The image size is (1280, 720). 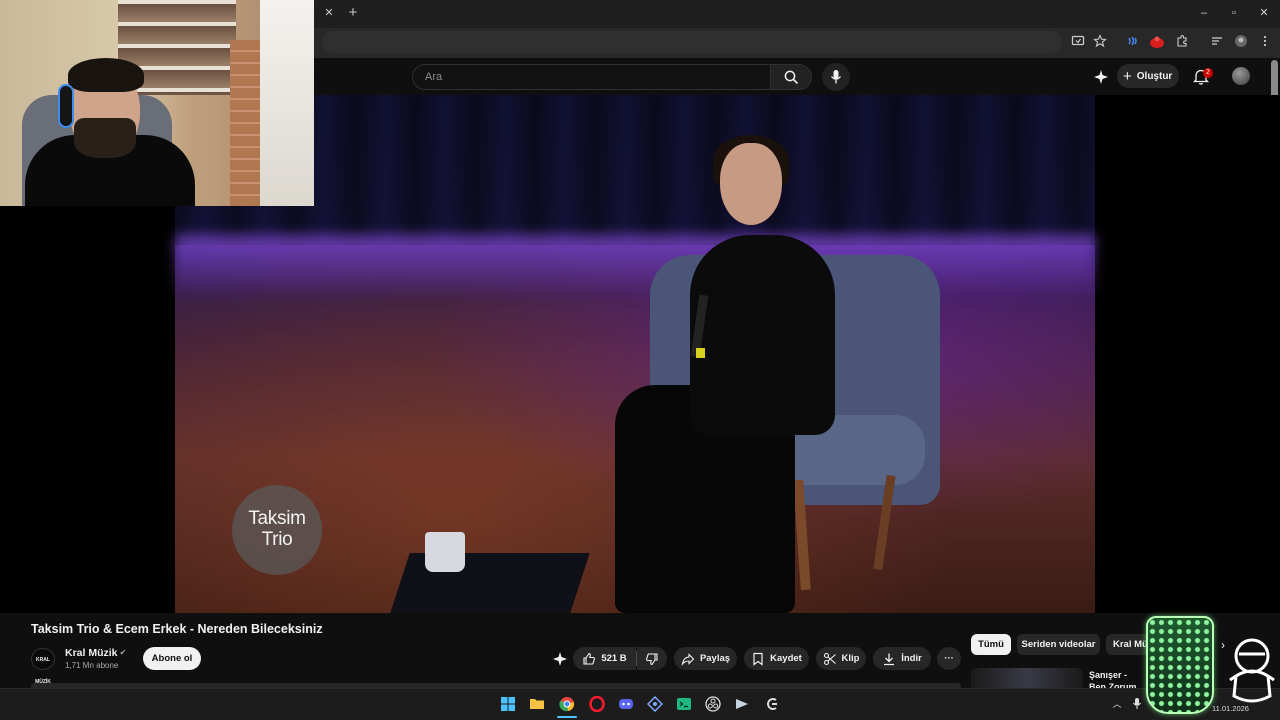 I want to click on tab-close-icon: ✕, so click(x=329, y=13).